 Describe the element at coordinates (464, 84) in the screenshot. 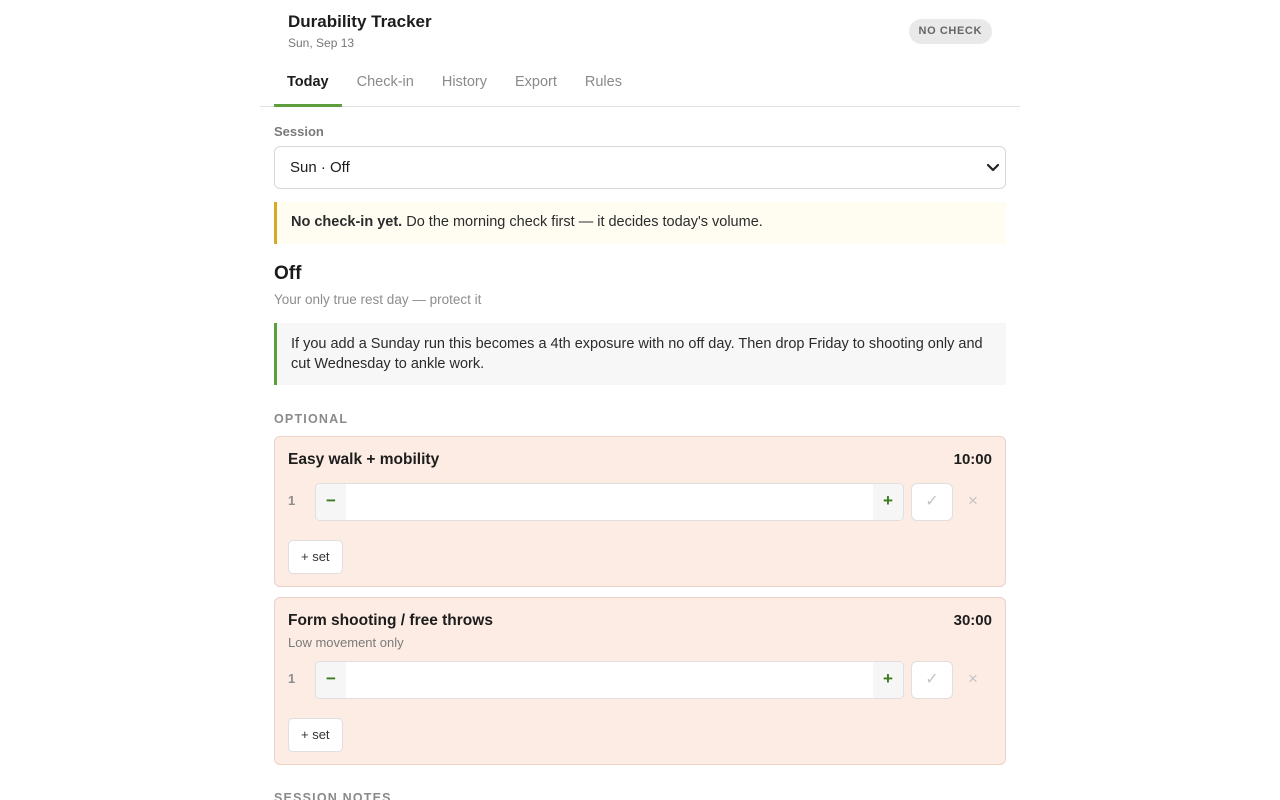

I see `tab-history: History` at that location.